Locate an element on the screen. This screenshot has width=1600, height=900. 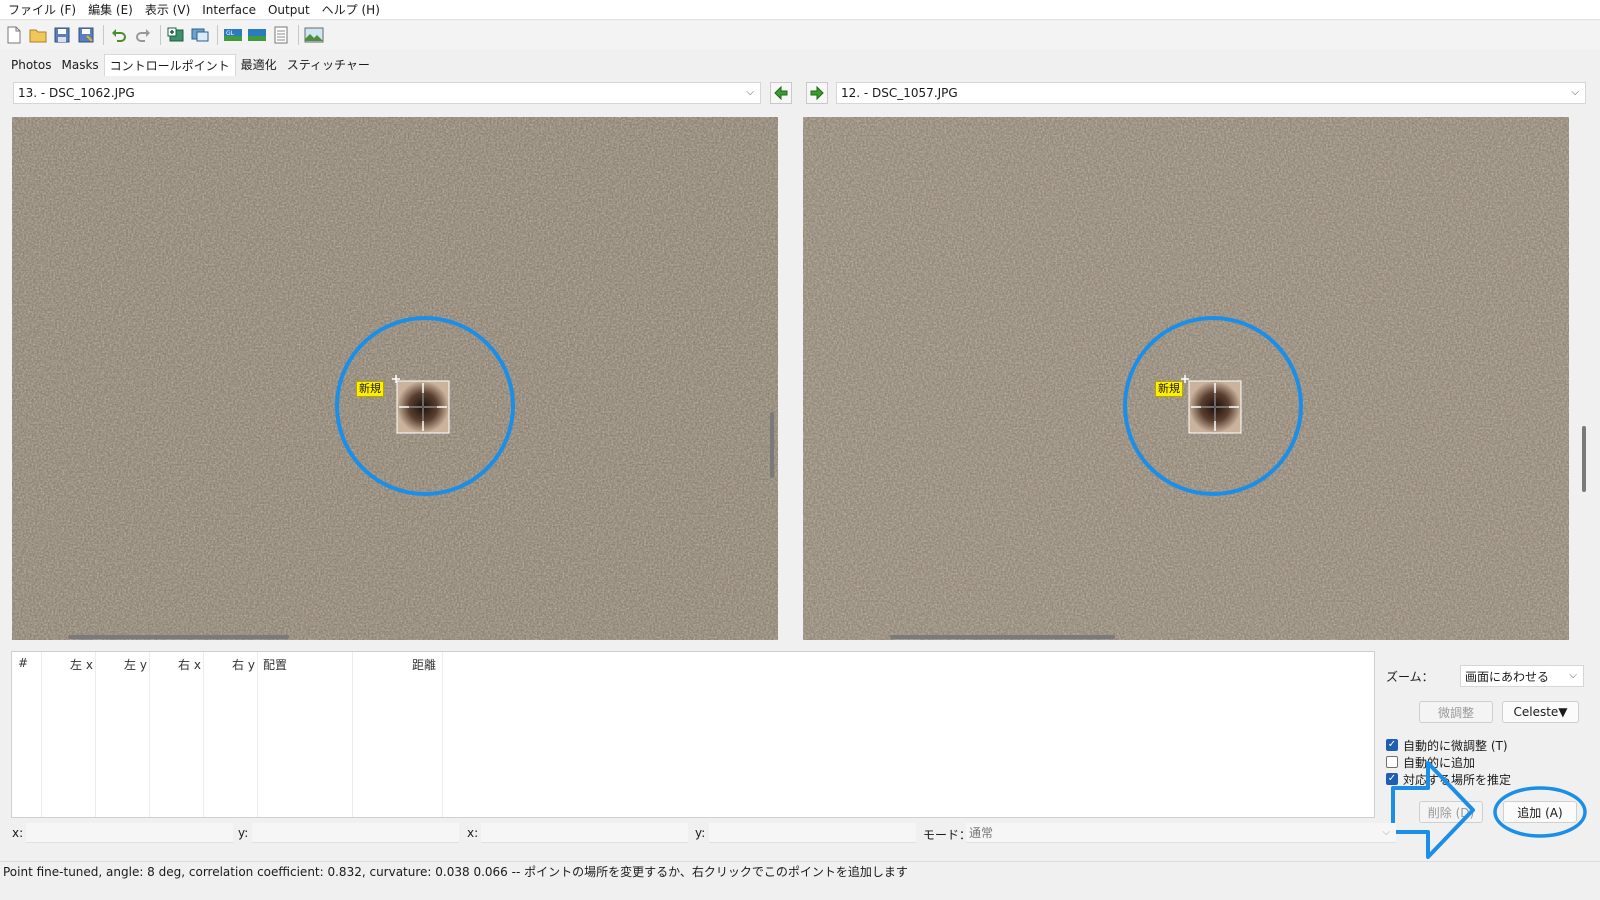
svg-text: GL is located at coordinates (230, 33).